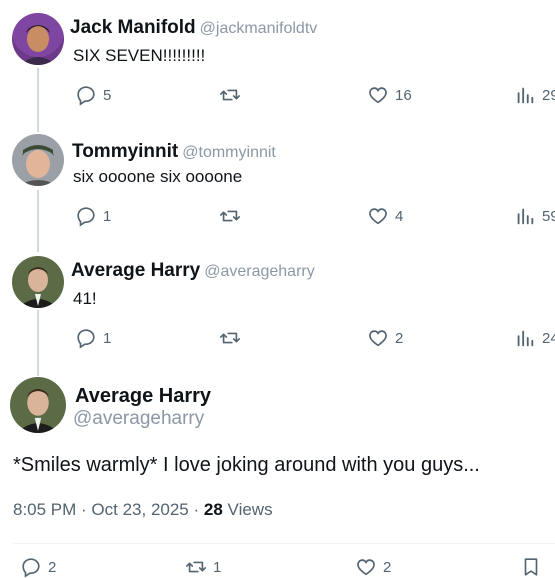 The image size is (555, 578). I want to click on bookmark-button, so click(531, 567).